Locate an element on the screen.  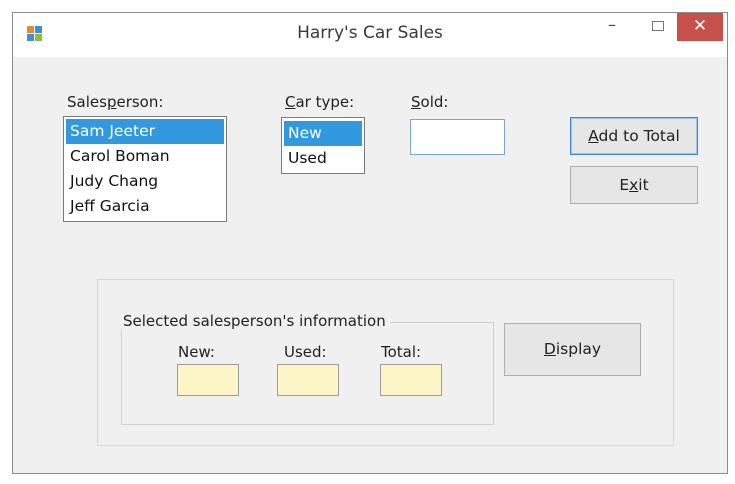
sold-label: Sold: is located at coordinates (430, 102).